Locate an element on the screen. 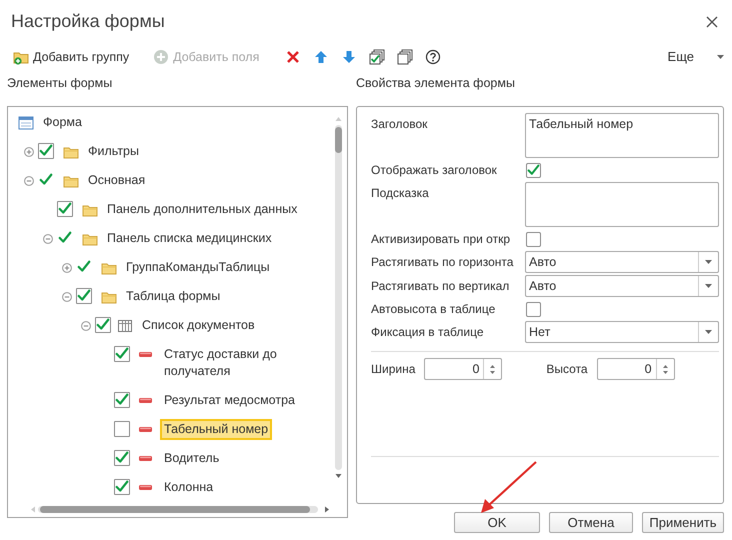 The image size is (732, 540). tree-item: Форма is located at coordinates (62, 122).